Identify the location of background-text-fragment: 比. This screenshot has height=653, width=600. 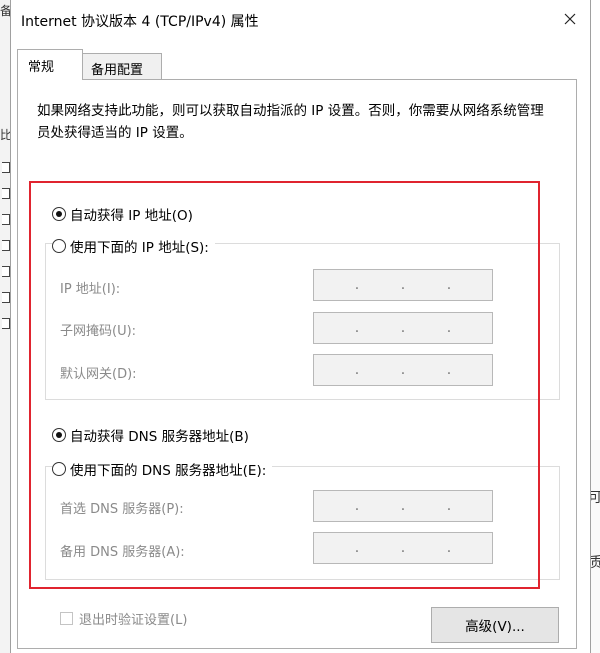
(5, 135).